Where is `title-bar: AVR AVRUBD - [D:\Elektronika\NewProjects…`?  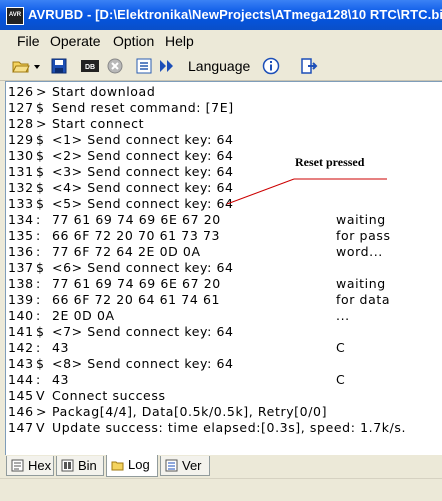
title-bar: AVR AVRUBD - [D:\Elektronika\NewProjects… is located at coordinates (221, 15).